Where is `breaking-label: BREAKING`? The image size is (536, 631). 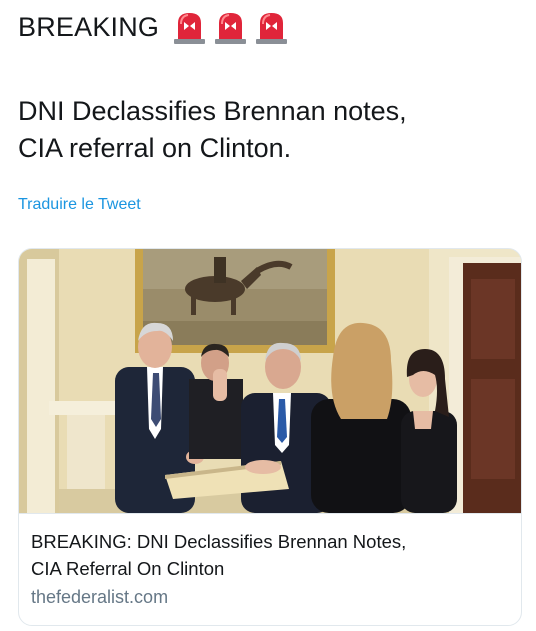 breaking-label: BREAKING is located at coordinates (89, 26).